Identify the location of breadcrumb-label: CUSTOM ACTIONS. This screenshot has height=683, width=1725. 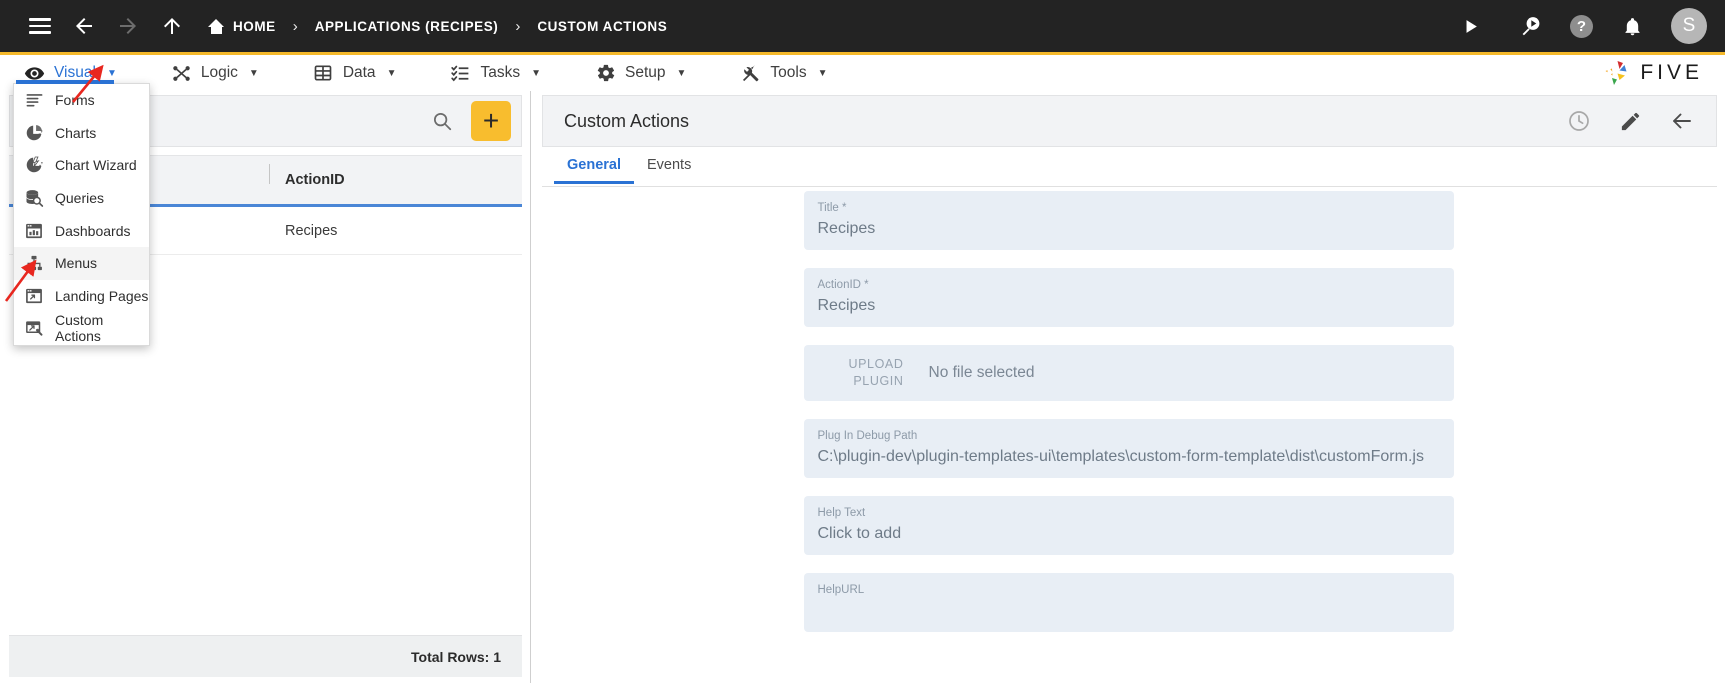
(602, 26).